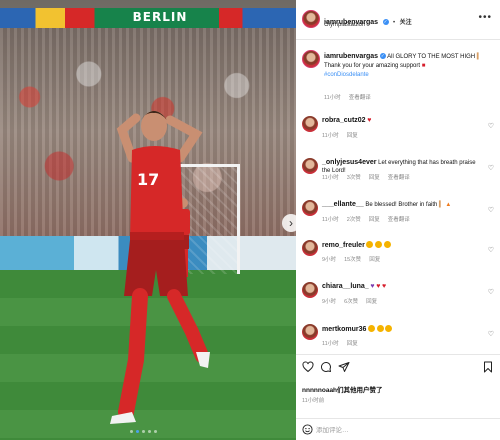  What do you see at coordinates (344, 367) in the screenshot?
I see `share-icon` at bounding box center [344, 367].